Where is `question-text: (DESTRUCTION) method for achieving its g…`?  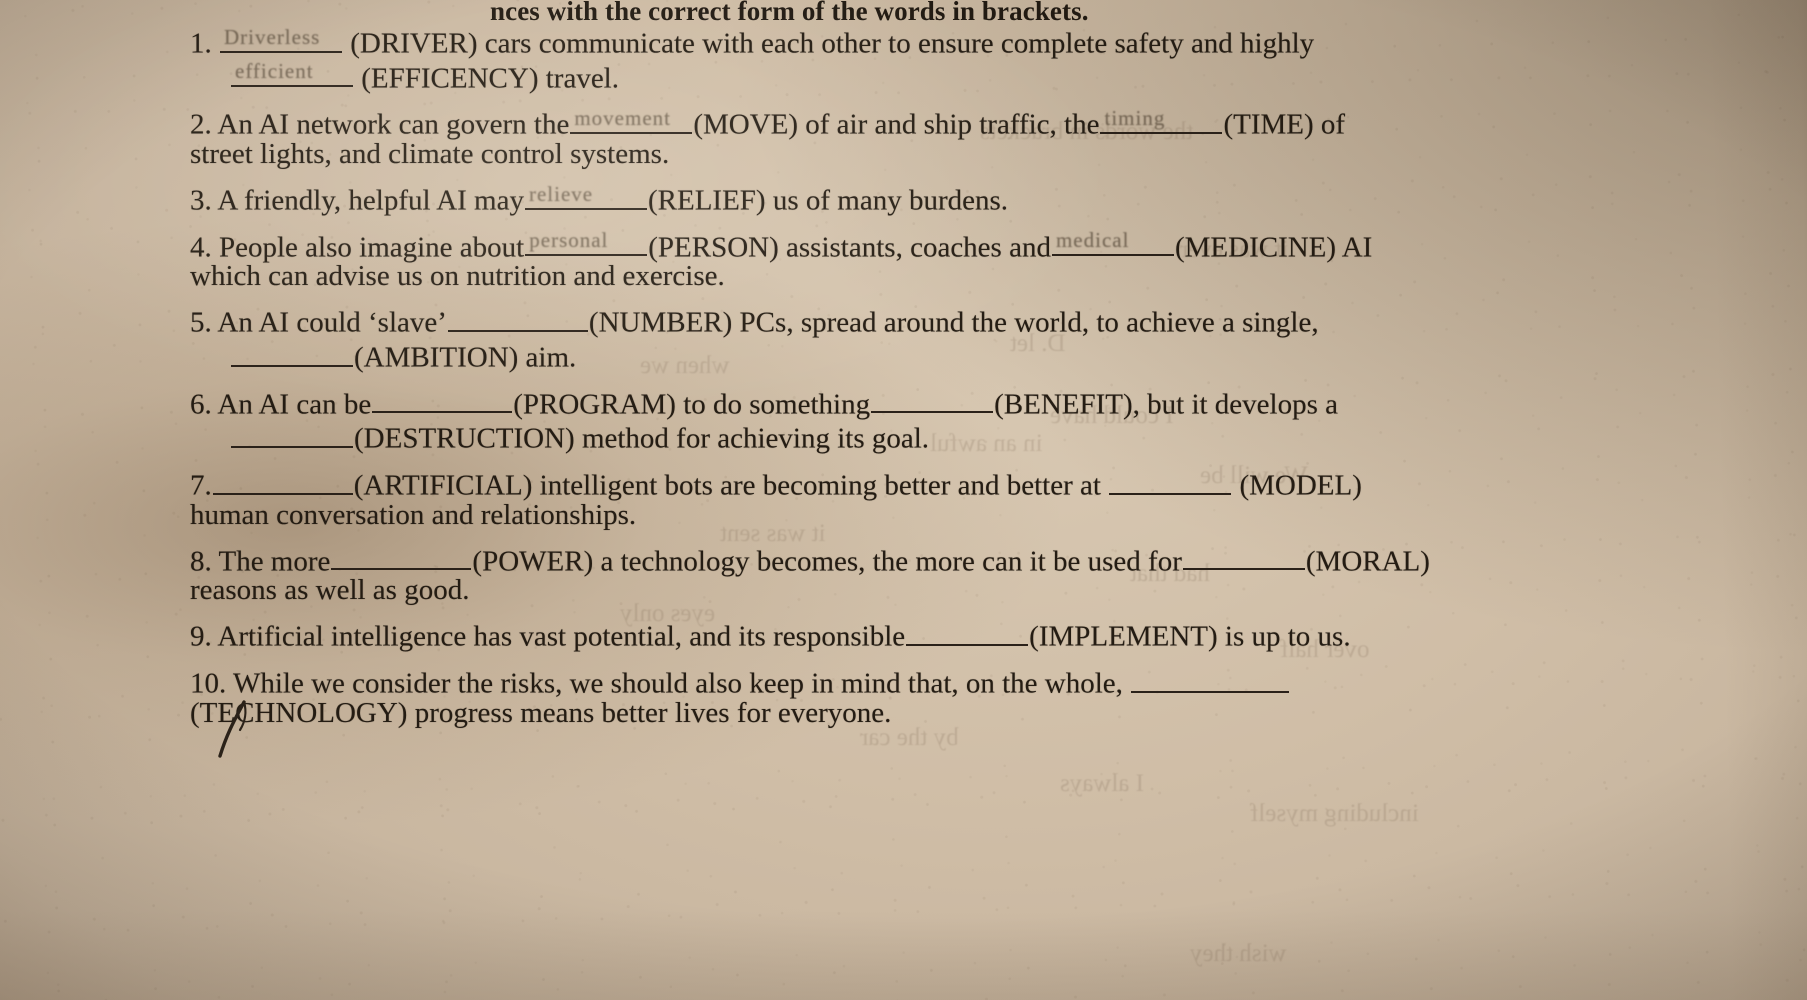
question-text: (DESTRUCTION) method for achieving its g… is located at coordinates (642, 439).